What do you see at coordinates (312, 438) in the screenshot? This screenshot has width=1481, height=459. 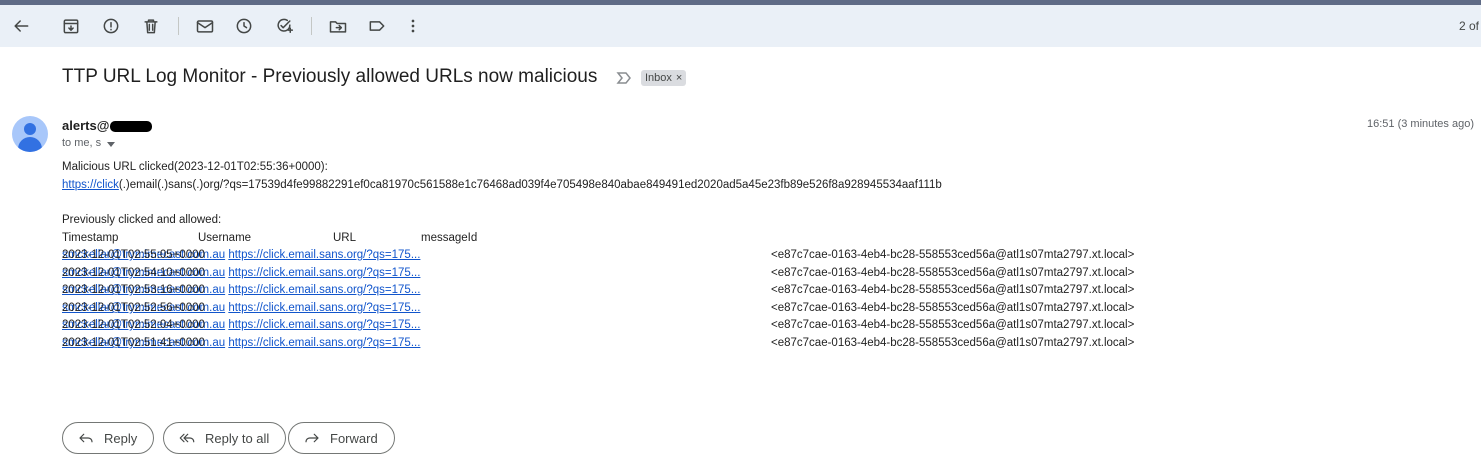 I see `forward-icon` at bounding box center [312, 438].